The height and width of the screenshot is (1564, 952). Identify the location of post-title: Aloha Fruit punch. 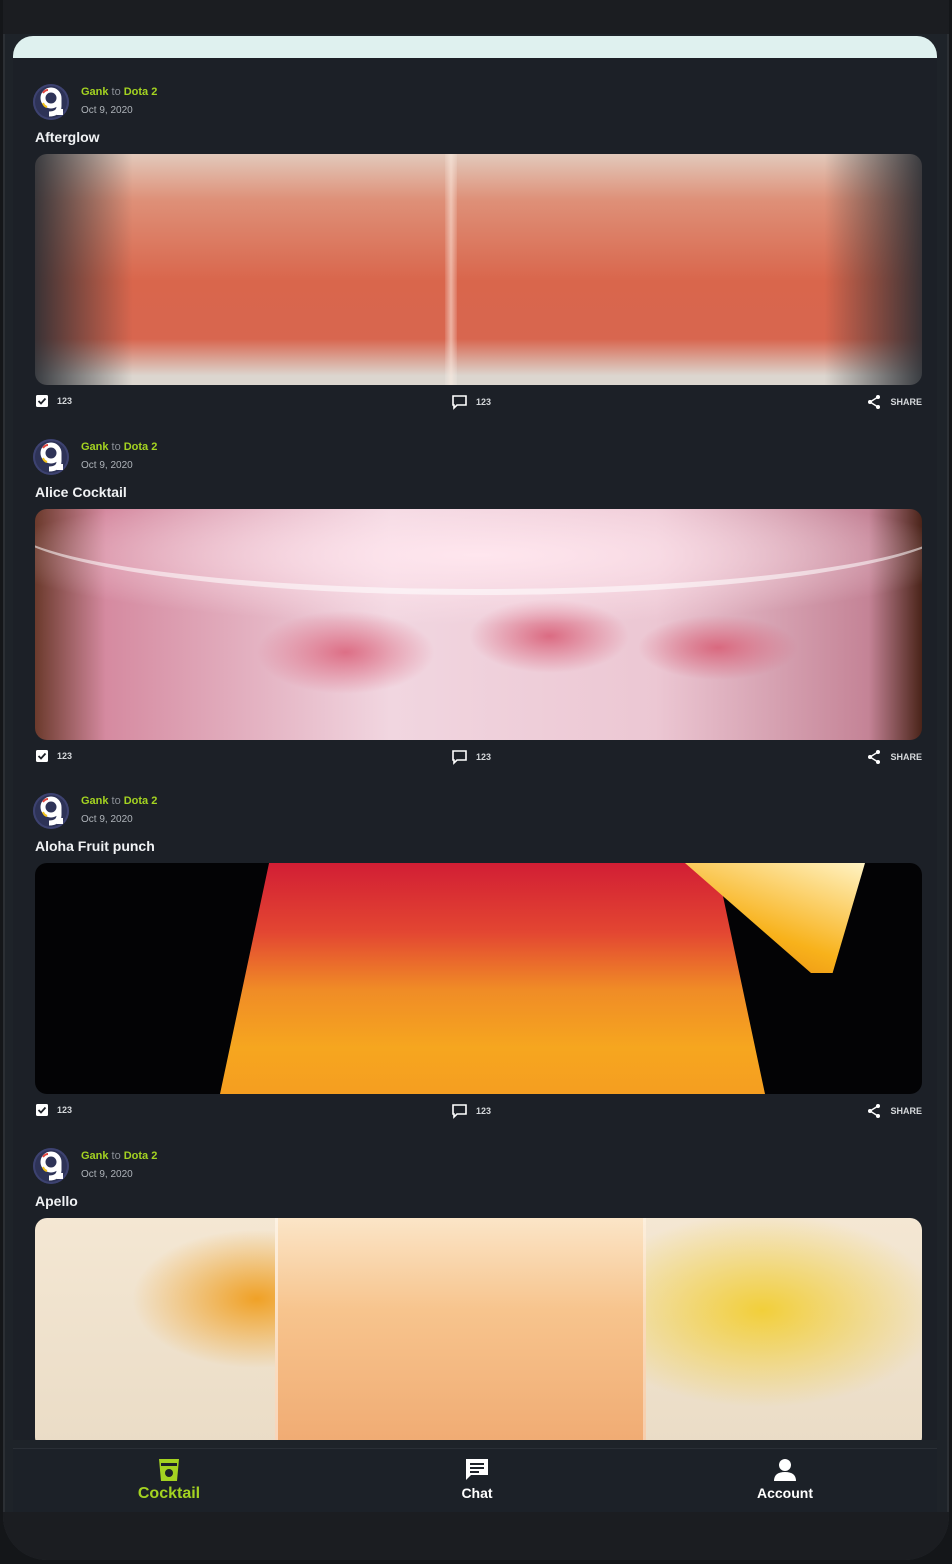
(95, 846).